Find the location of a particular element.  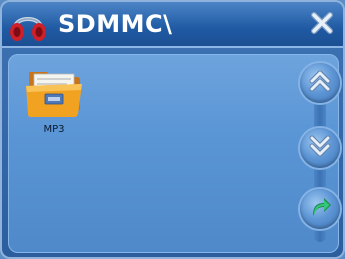

back-button is located at coordinates (320, 209).